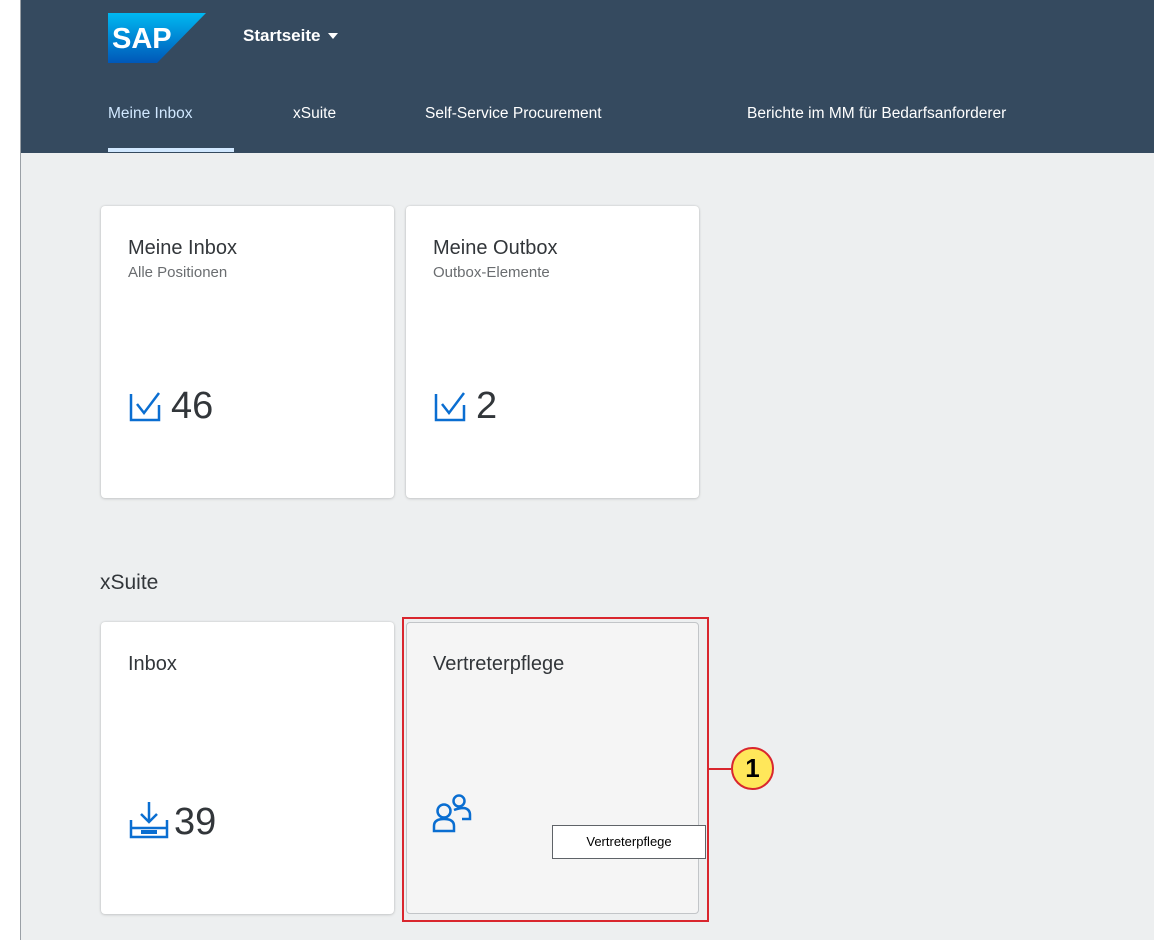 The height and width of the screenshot is (940, 1154). I want to click on sap-logo: SAP, so click(157, 38).